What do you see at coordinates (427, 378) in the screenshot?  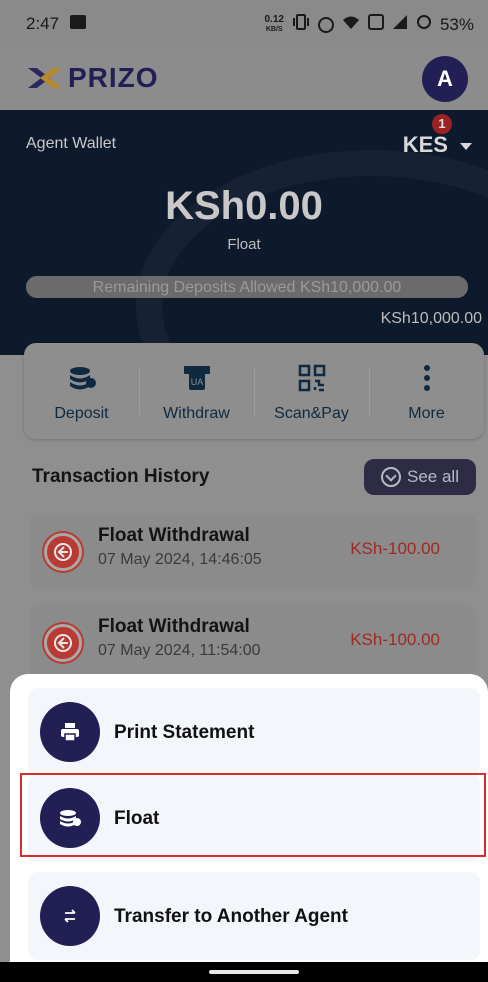 I see `more-vertical-icon` at bounding box center [427, 378].